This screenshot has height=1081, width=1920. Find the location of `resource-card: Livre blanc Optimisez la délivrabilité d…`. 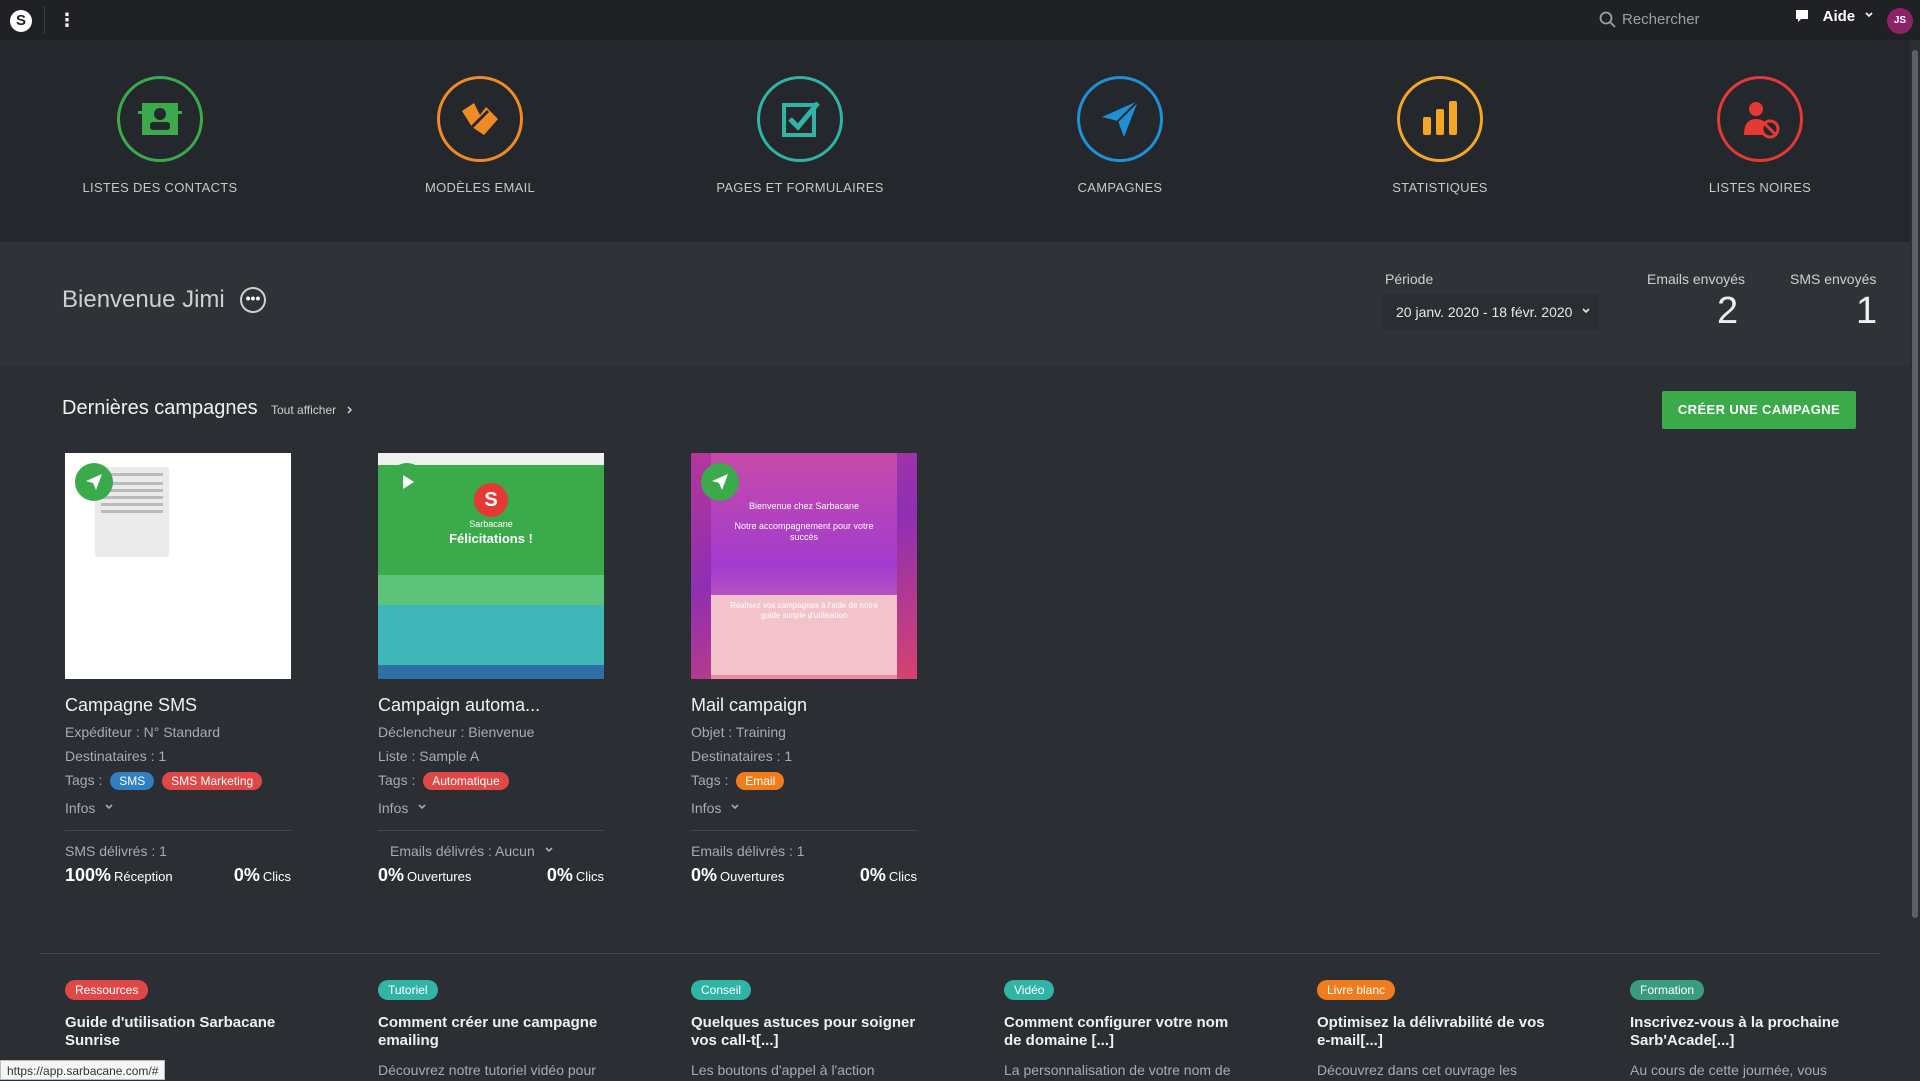

resource-card: Livre blanc Optimisez la délivrabilité d… is located at coordinates (1437, 1029).